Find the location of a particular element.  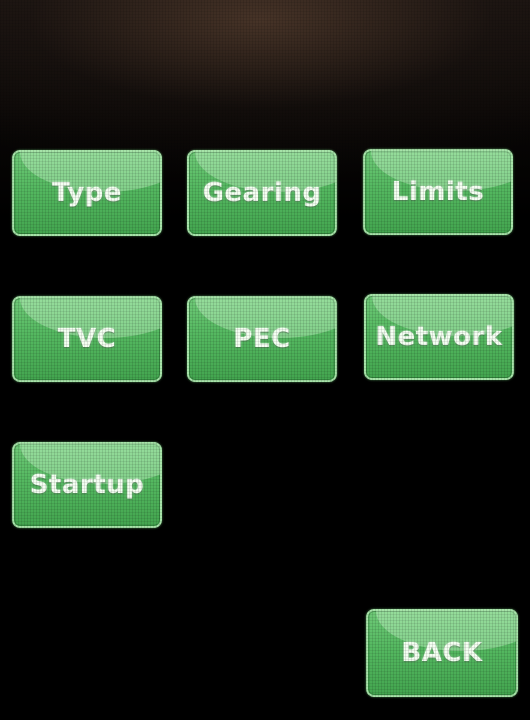

limits-button-label: Limits is located at coordinates (438, 192).